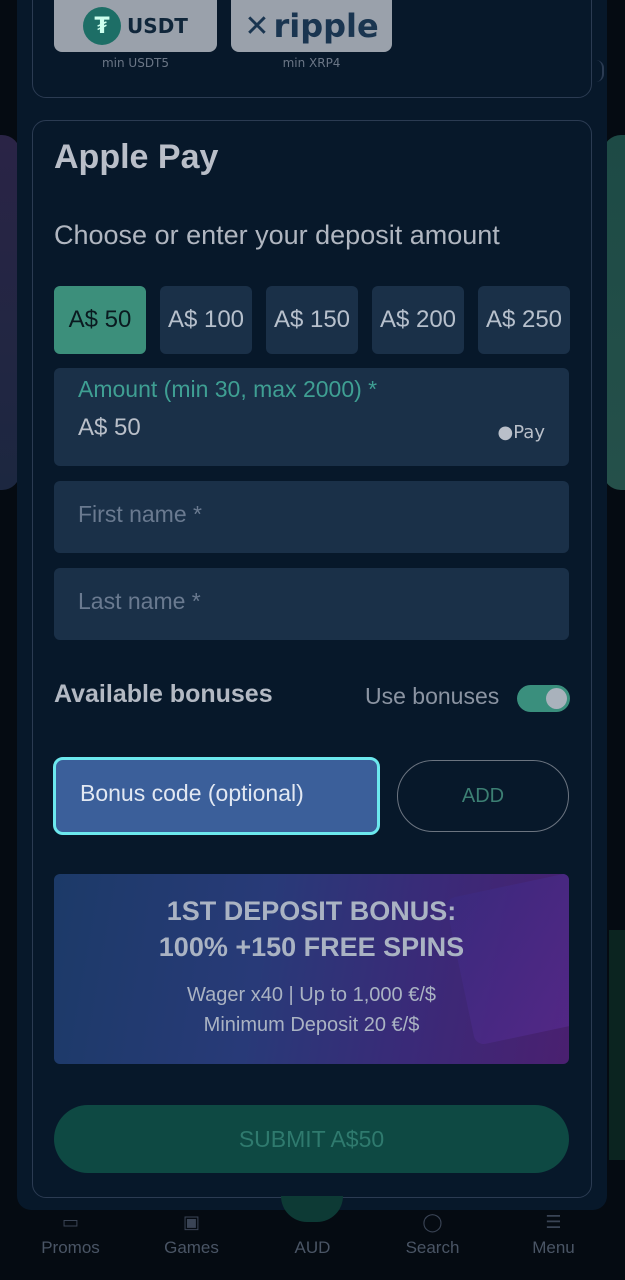  Describe the element at coordinates (483, 796) in the screenshot. I see `add-bonus-button: ADD` at that location.